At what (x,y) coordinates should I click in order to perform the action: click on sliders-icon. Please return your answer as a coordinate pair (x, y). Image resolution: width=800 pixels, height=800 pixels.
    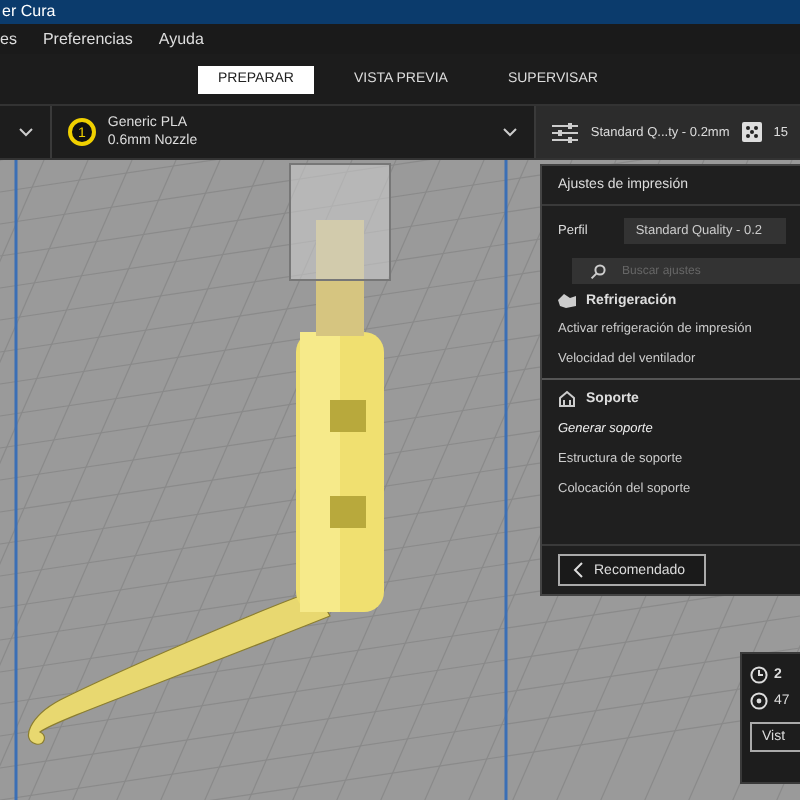
    Looking at the image, I should click on (565, 132).